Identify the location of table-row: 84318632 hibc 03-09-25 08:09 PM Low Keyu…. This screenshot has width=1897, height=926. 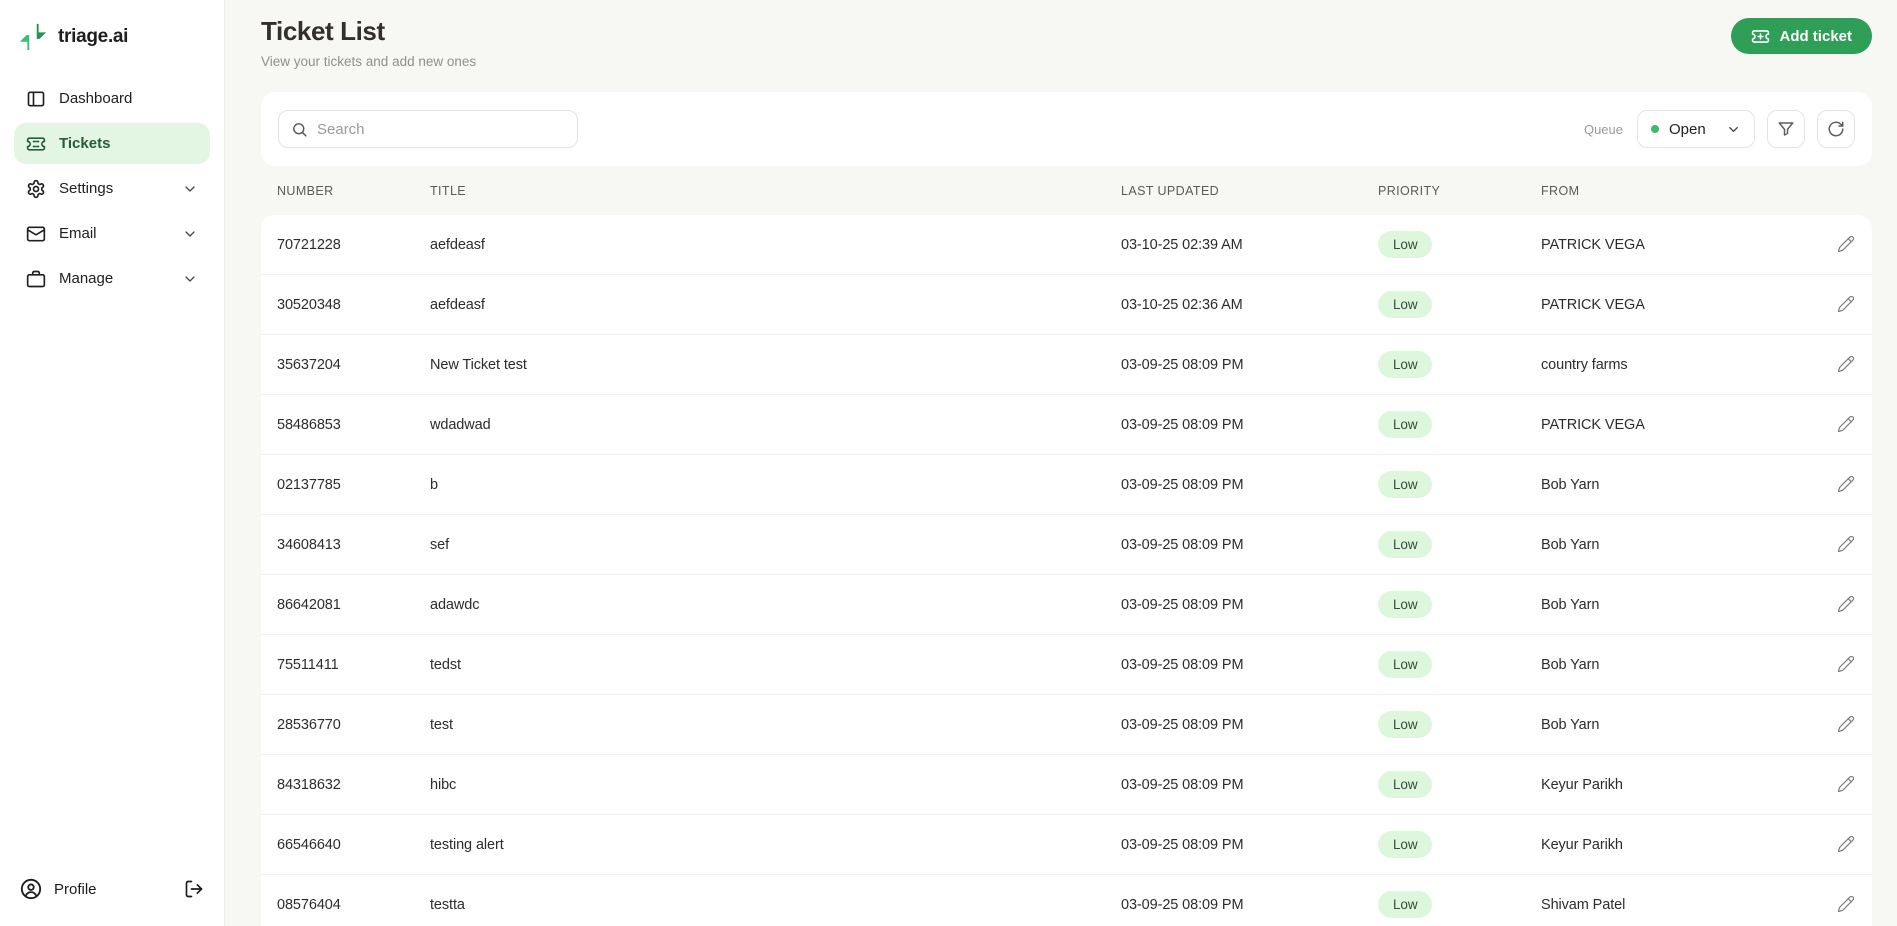
(1066, 785).